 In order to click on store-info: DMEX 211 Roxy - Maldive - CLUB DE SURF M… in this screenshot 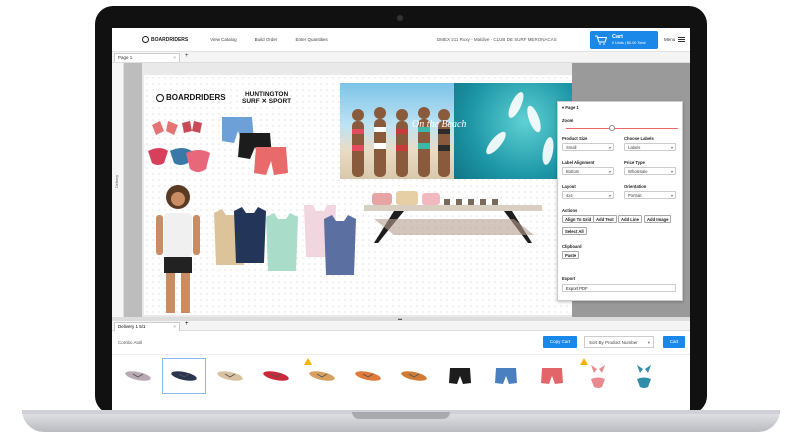, I will do `click(497, 39)`.